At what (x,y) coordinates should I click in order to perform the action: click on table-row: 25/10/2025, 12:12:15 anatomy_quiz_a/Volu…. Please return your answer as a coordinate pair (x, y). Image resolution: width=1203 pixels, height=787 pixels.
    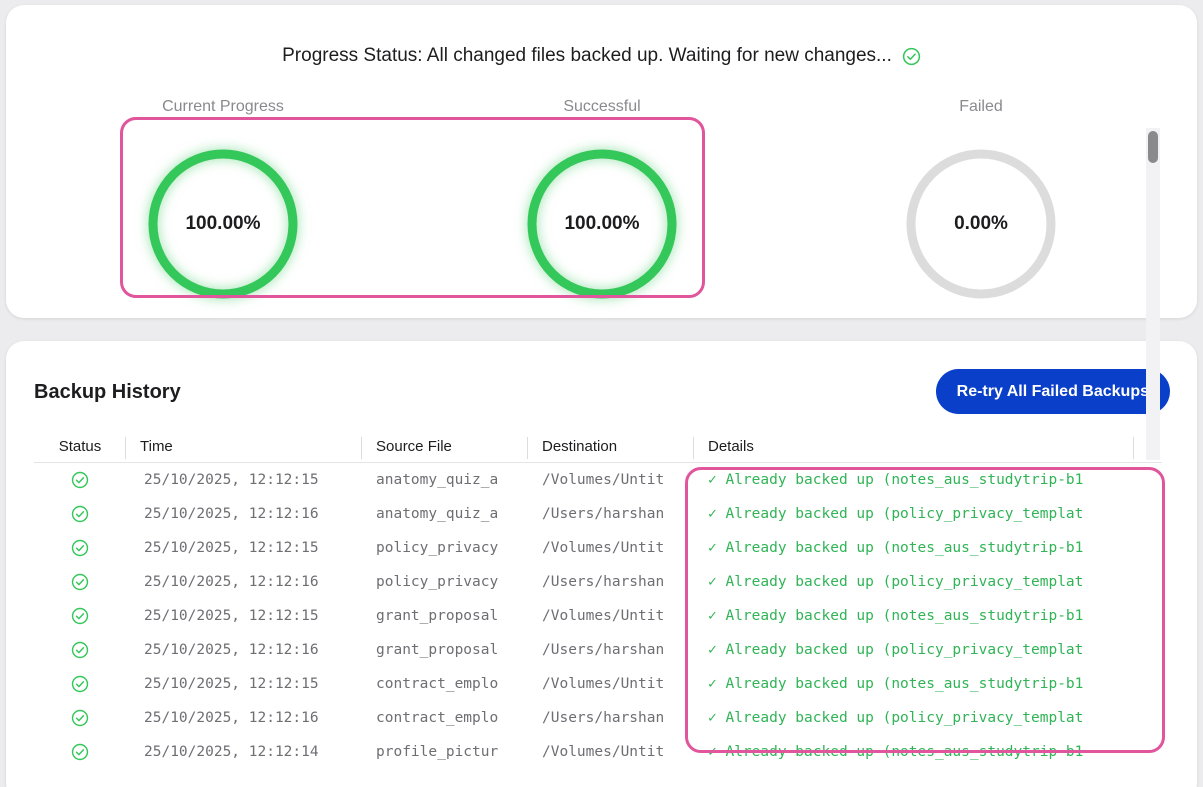
    Looking at the image, I should click on (598, 480).